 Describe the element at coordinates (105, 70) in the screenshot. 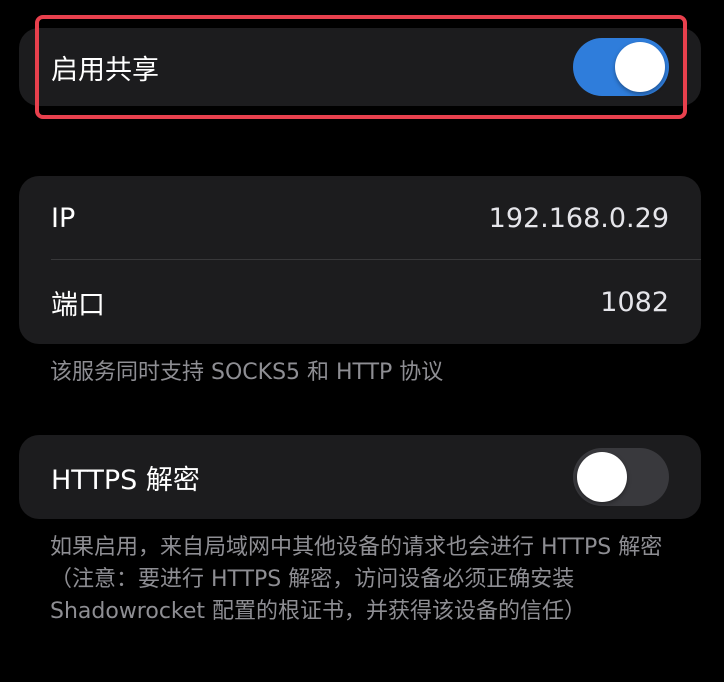

I see `enable-share-label: 启用共享` at that location.